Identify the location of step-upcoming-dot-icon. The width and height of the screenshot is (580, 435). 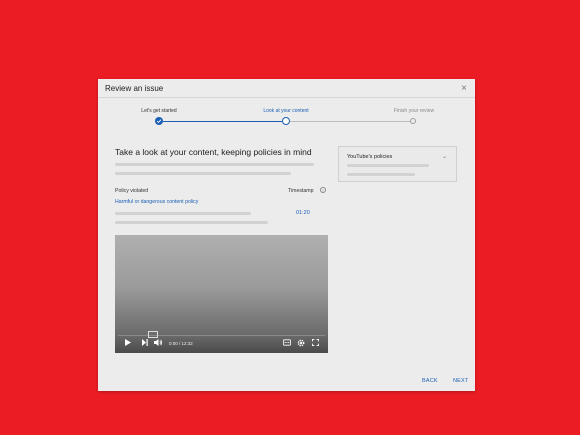
(413, 121).